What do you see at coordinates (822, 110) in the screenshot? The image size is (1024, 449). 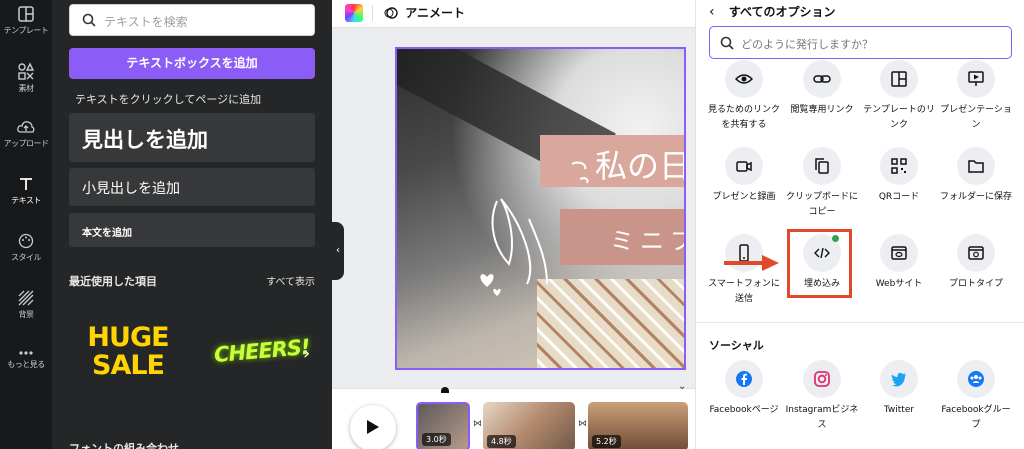 I see `option-label: 閲覧専用リンク` at bounding box center [822, 110].